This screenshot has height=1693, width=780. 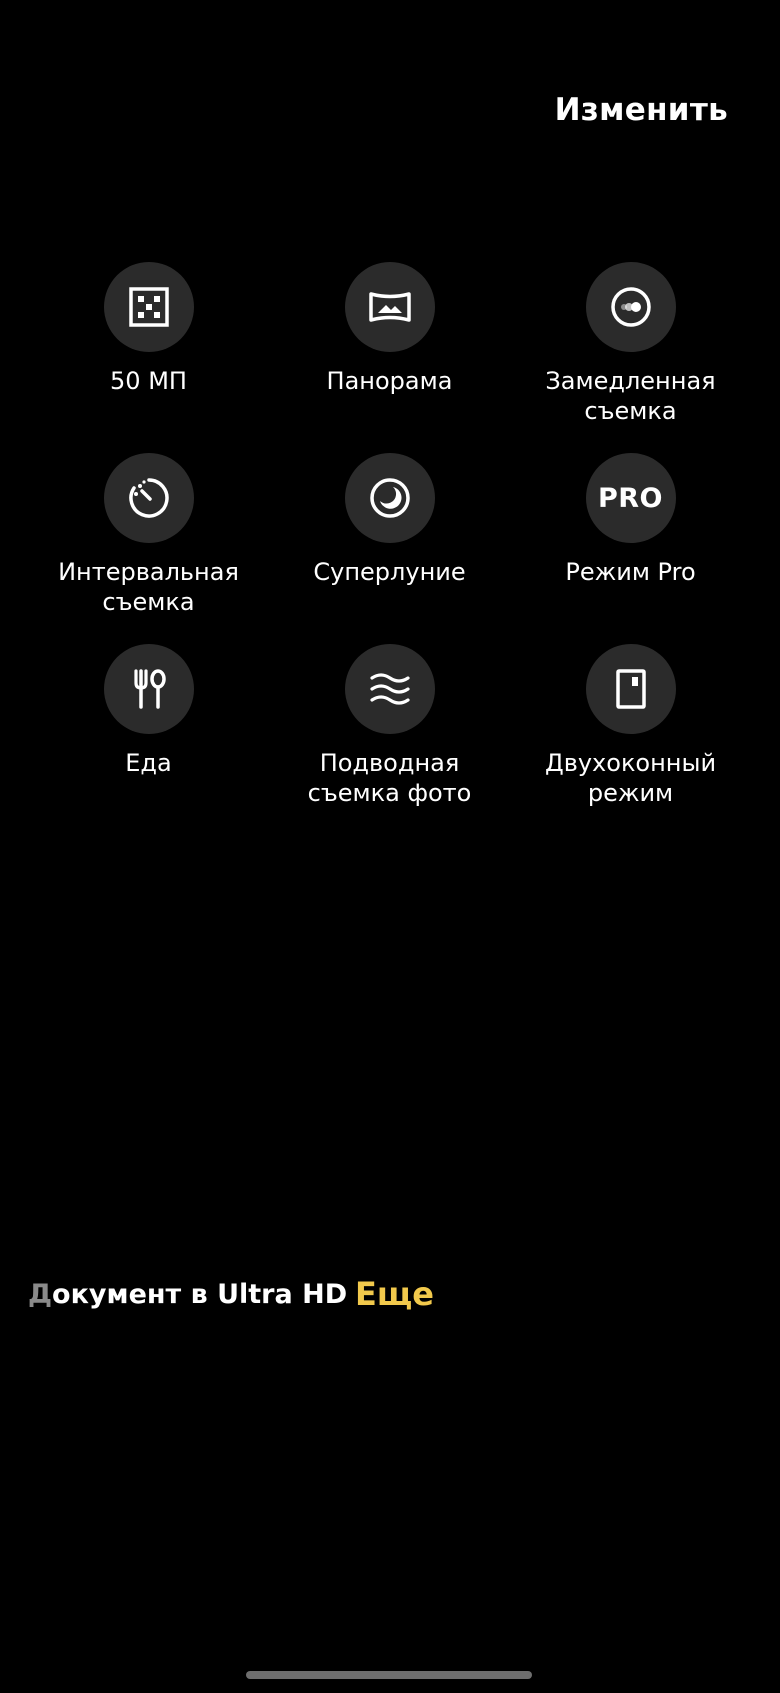 What do you see at coordinates (389, 778) in the screenshot?
I see `mode-label: Подводная съемка фото` at bounding box center [389, 778].